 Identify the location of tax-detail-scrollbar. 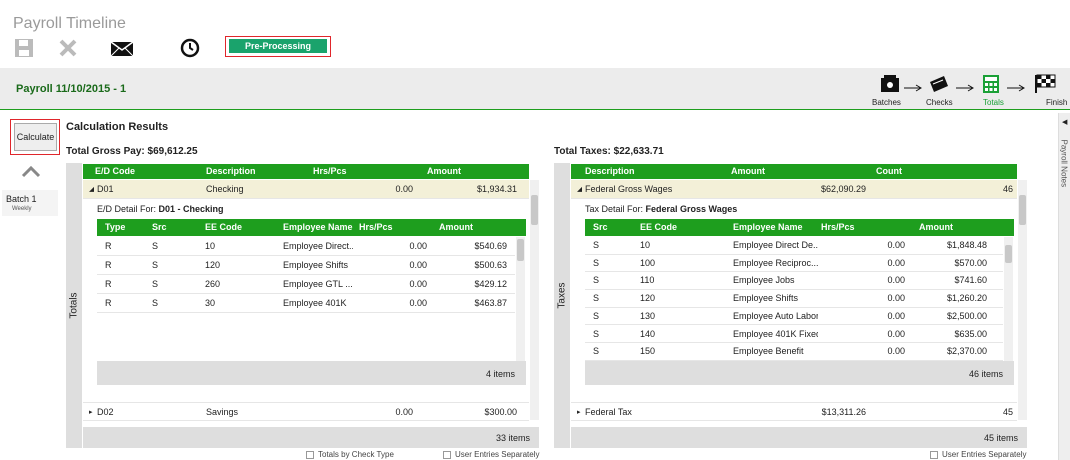
(1008, 299).